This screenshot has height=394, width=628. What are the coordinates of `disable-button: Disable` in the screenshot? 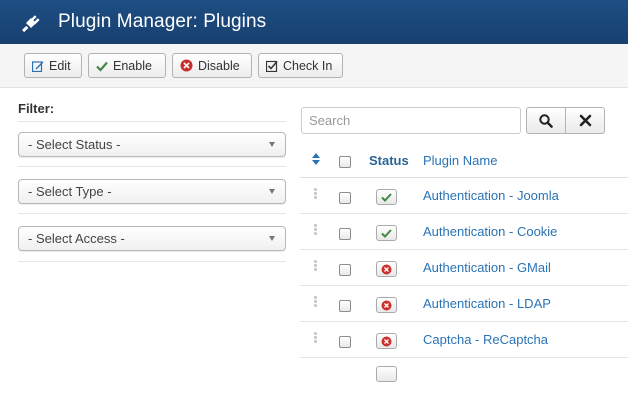 It's located at (212, 65).